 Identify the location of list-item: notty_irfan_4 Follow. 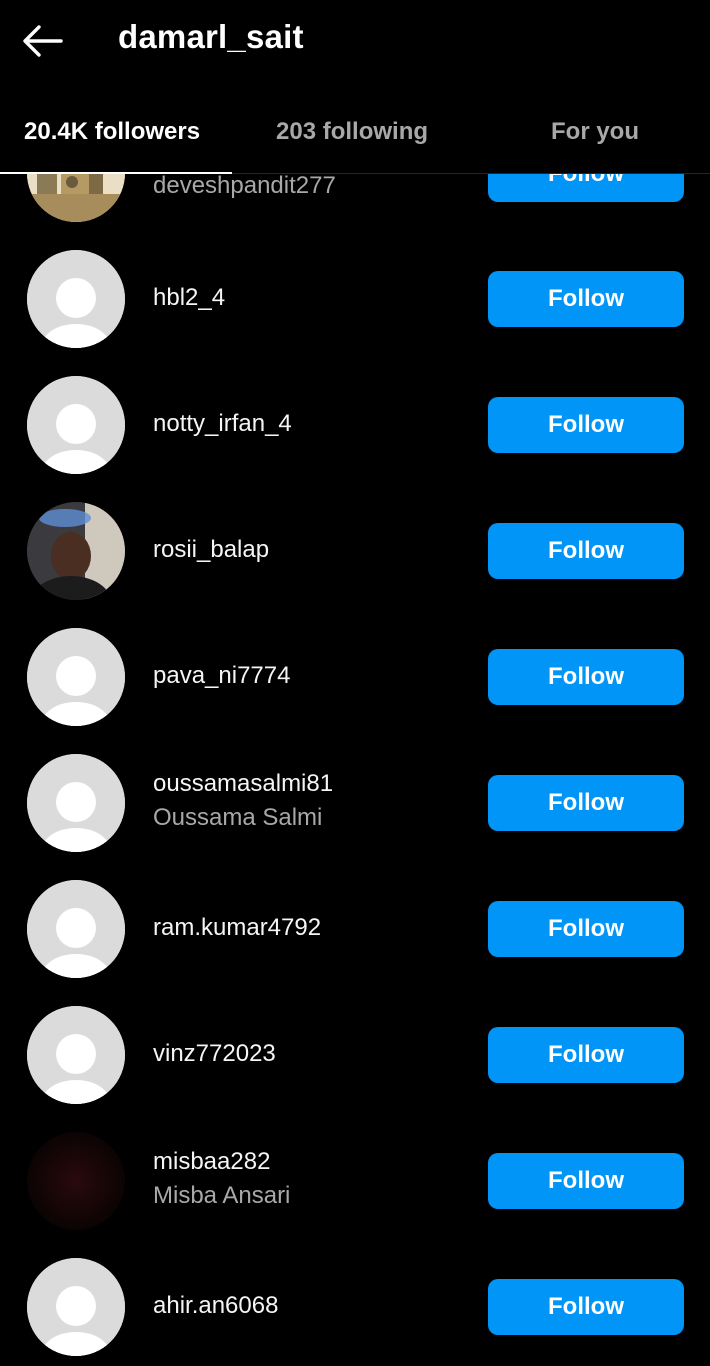
(355, 439).